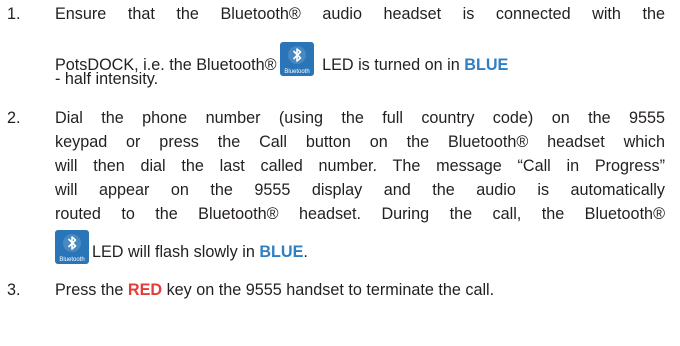  What do you see at coordinates (14, 14) in the screenshot?
I see `step-number: 1.` at bounding box center [14, 14].